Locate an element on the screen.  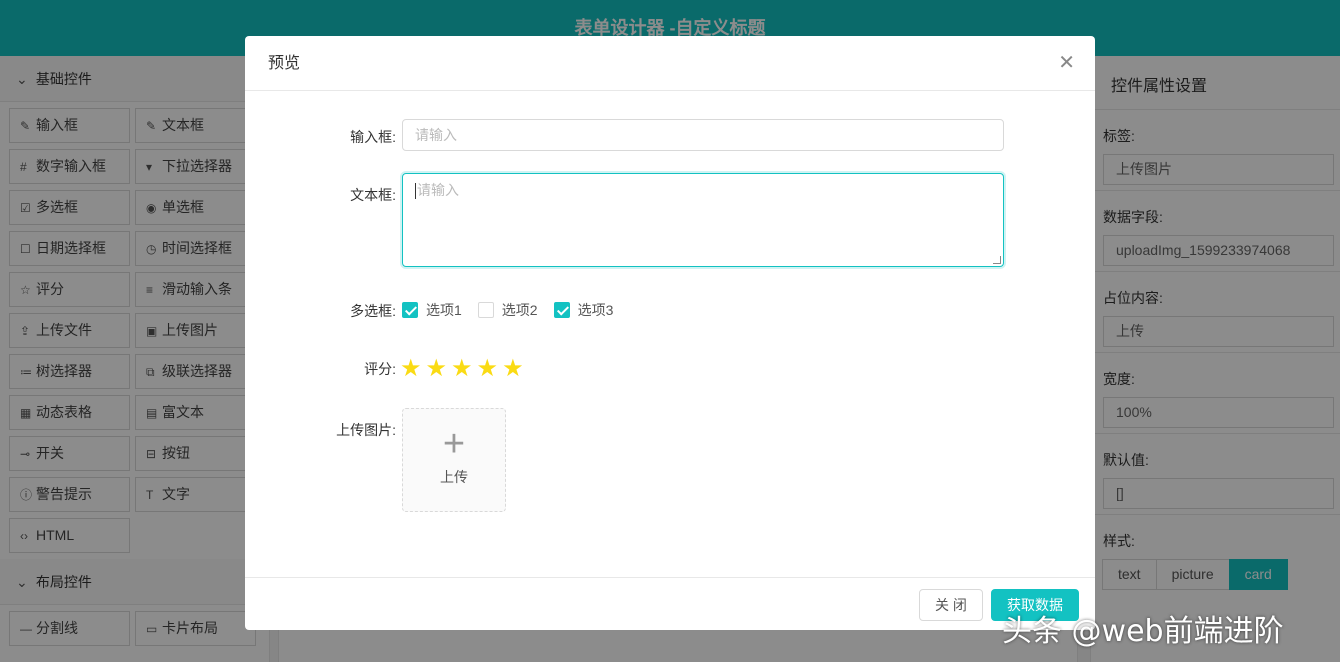
upload-text: 上传 is located at coordinates (454, 477).